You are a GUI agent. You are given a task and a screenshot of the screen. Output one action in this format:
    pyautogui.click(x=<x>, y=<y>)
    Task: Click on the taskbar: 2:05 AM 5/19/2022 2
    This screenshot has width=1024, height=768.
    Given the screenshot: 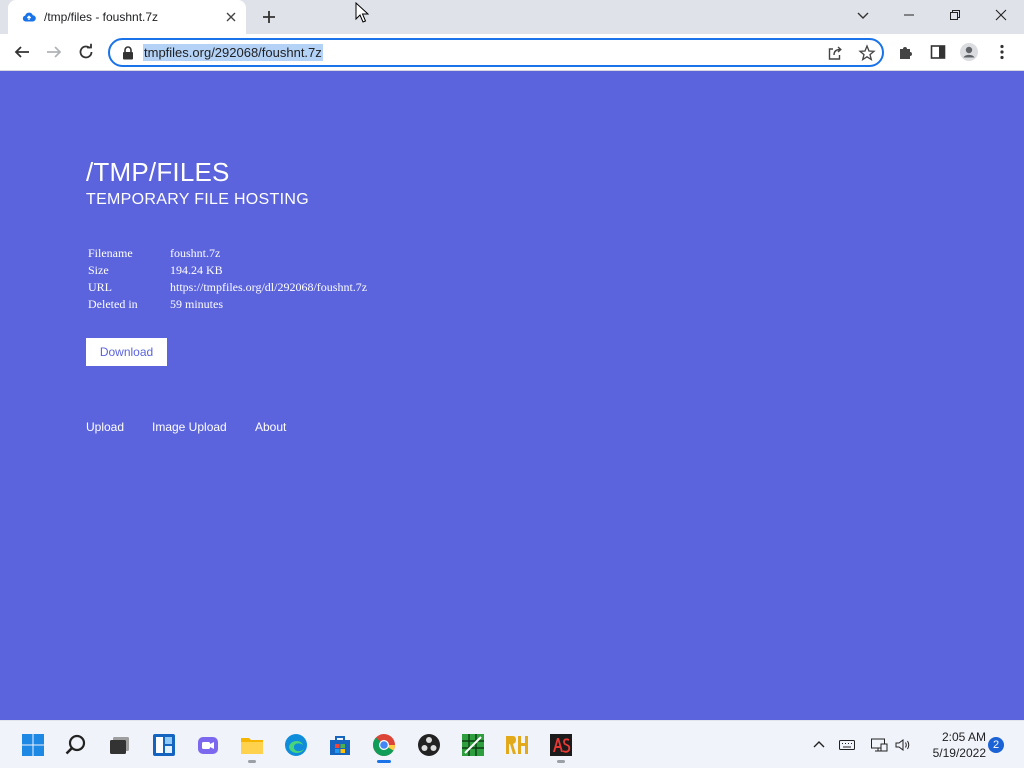 What is the action you would take?
    pyautogui.click(x=512, y=744)
    